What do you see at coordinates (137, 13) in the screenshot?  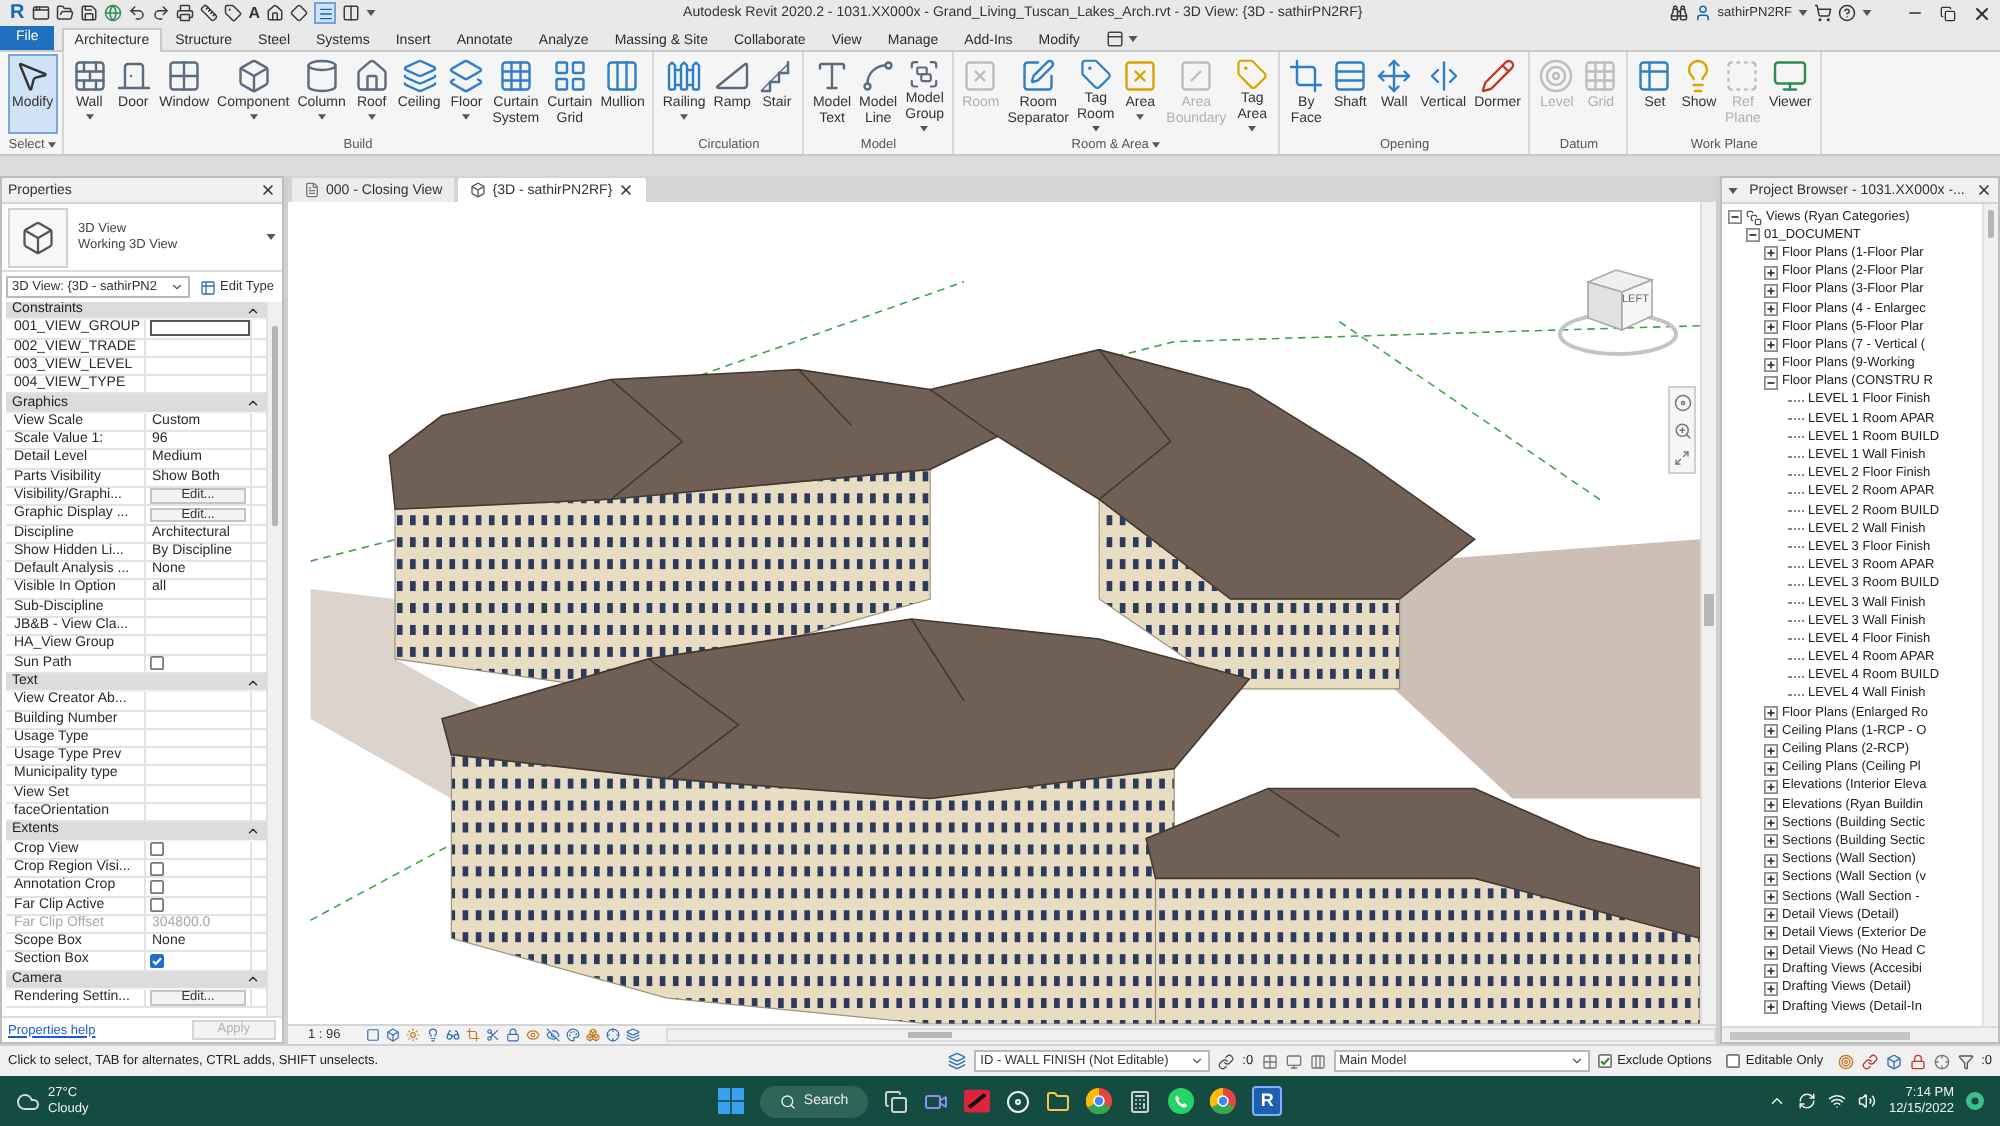 I see `undo-icon` at bounding box center [137, 13].